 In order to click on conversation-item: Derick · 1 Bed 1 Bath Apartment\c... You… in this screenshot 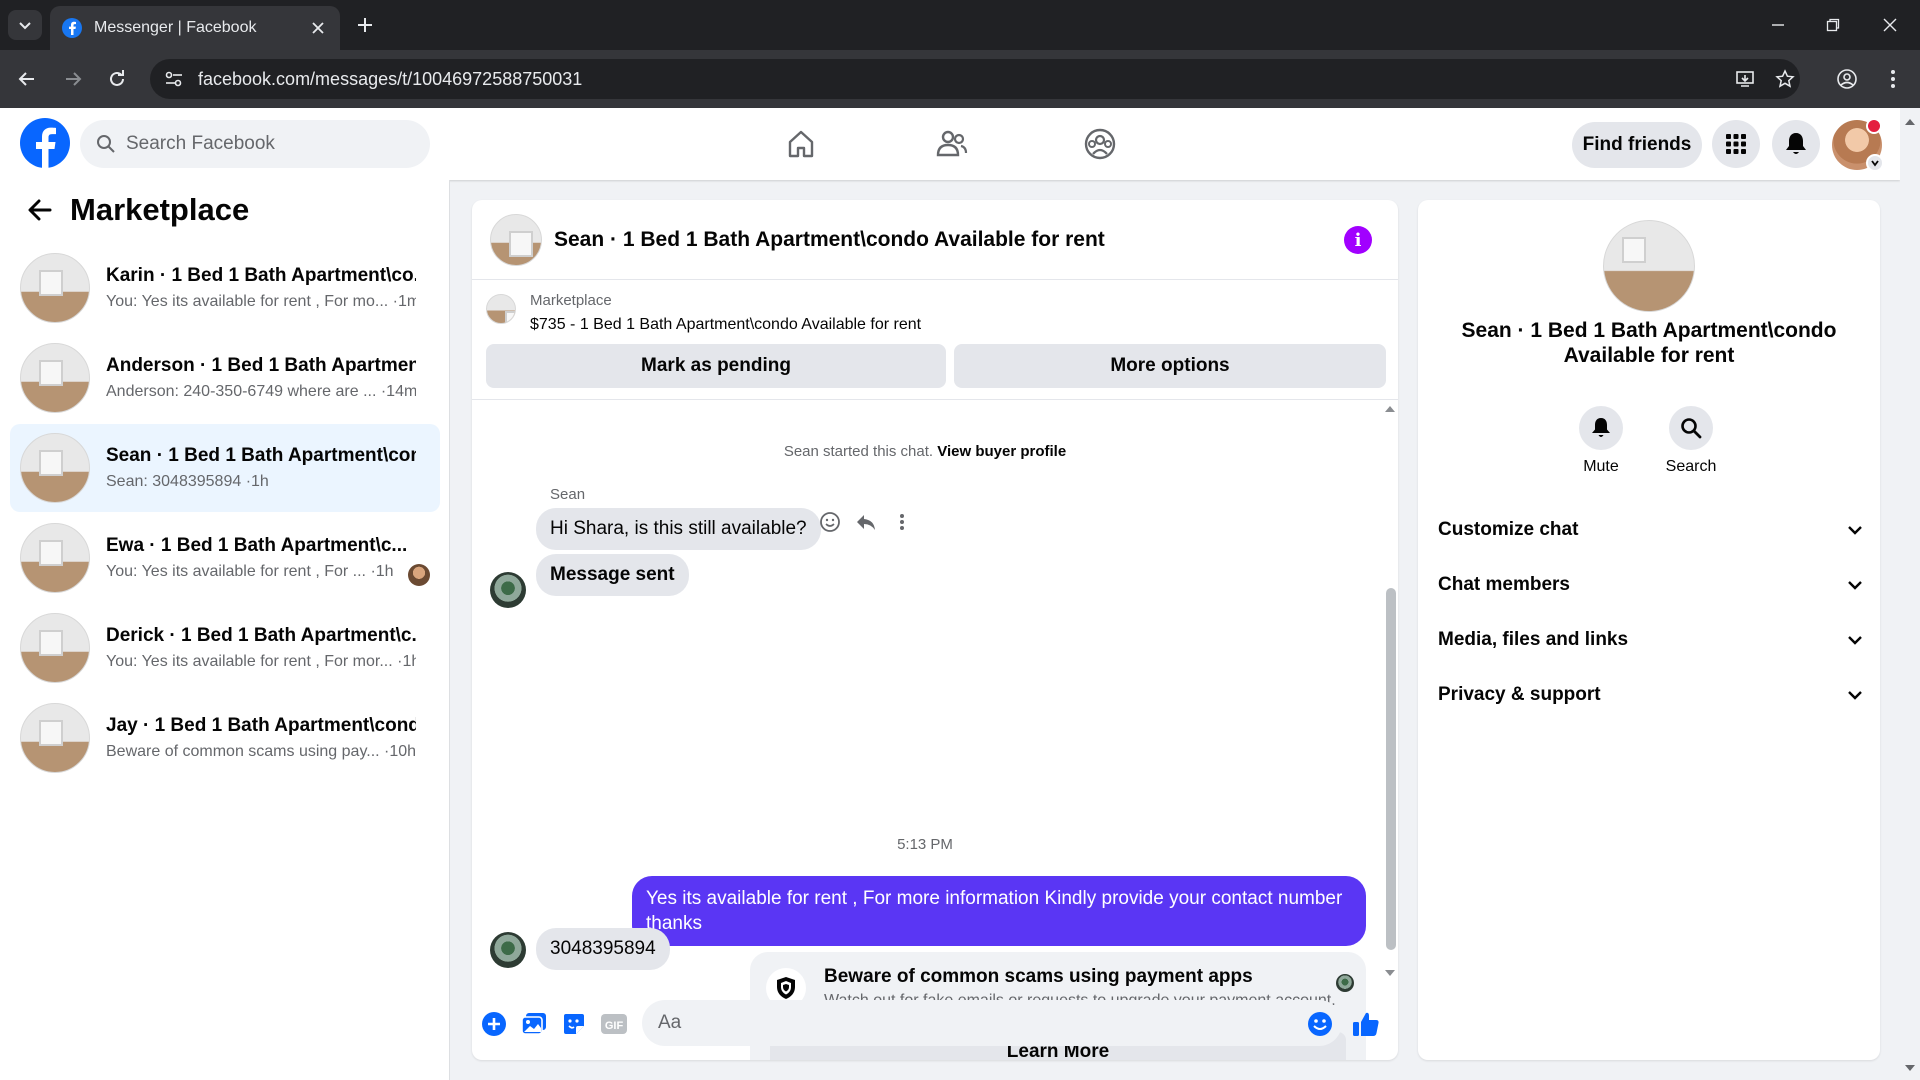, I will do `click(225, 648)`.